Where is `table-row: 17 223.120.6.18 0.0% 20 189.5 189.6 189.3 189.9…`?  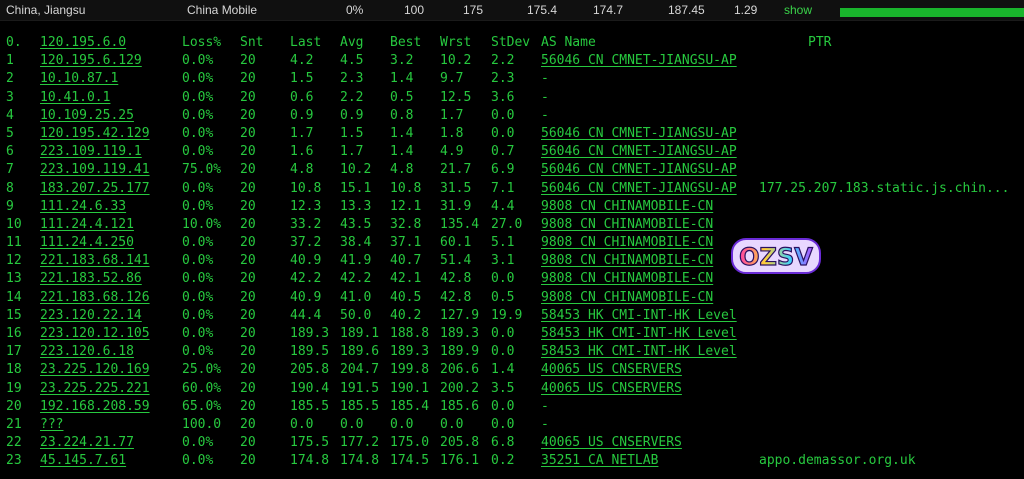 table-row: 17 223.120.6.18 0.0% 20 189.5 189.6 189.3 189.9… is located at coordinates (512, 352).